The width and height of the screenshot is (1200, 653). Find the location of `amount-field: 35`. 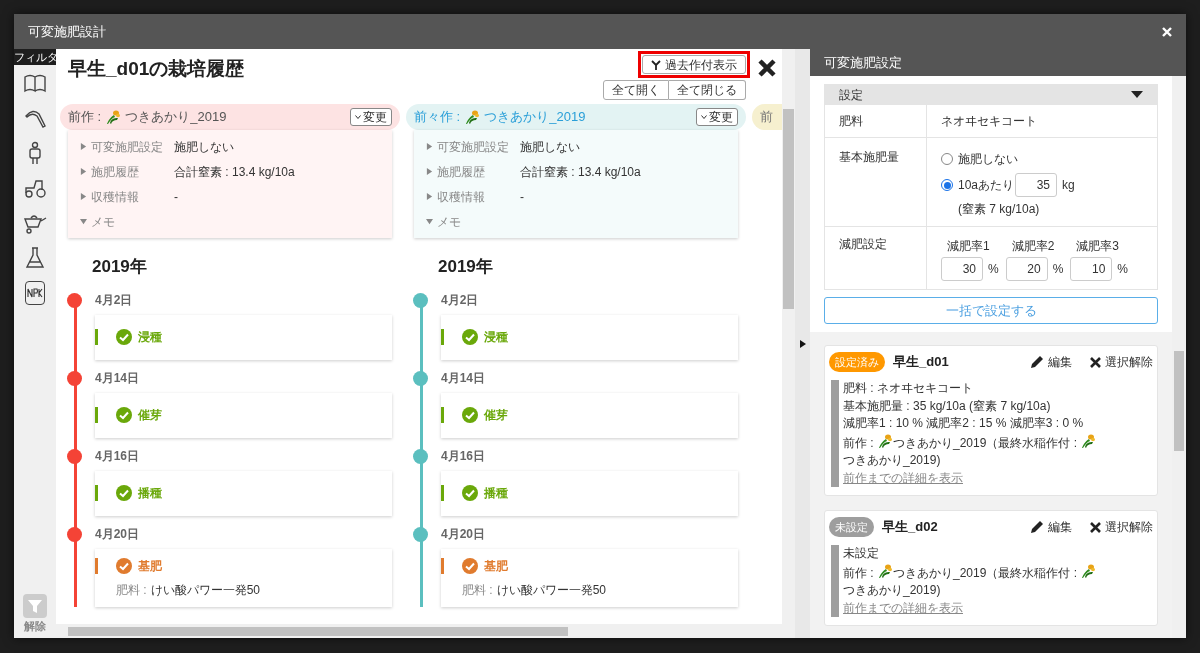

amount-field: 35 is located at coordinates (1036, 185).